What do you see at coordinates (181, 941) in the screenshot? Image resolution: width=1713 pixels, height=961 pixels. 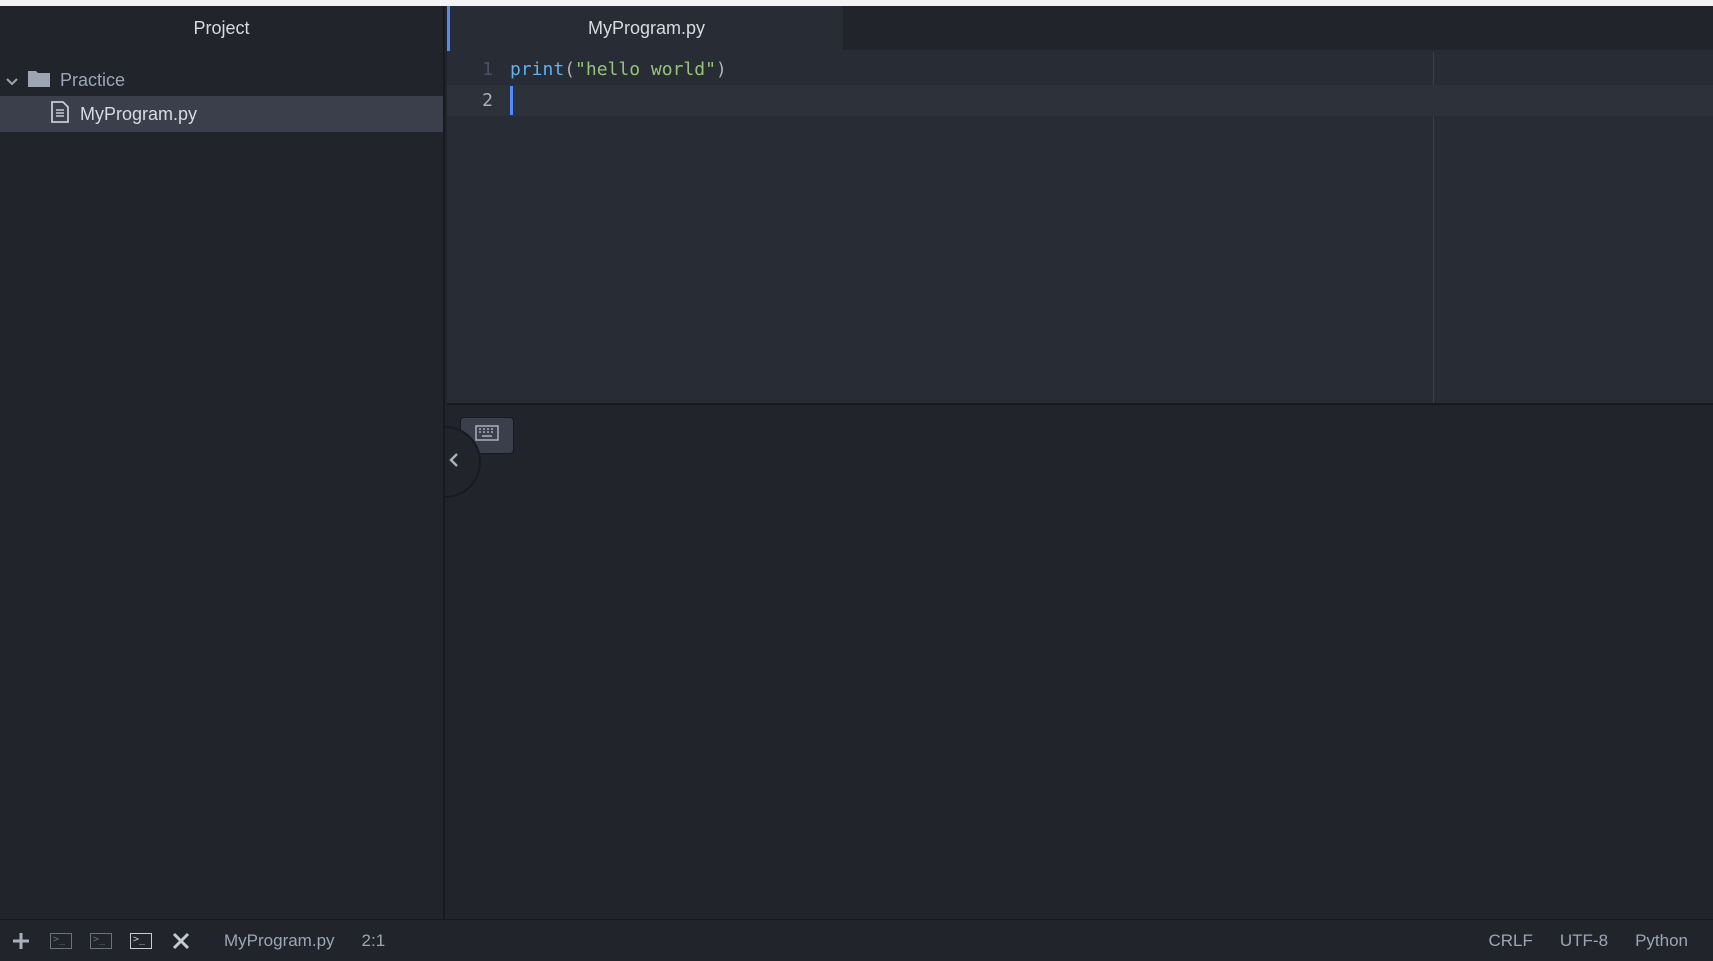 I see `close-icon` at bounding box center [181, 941].